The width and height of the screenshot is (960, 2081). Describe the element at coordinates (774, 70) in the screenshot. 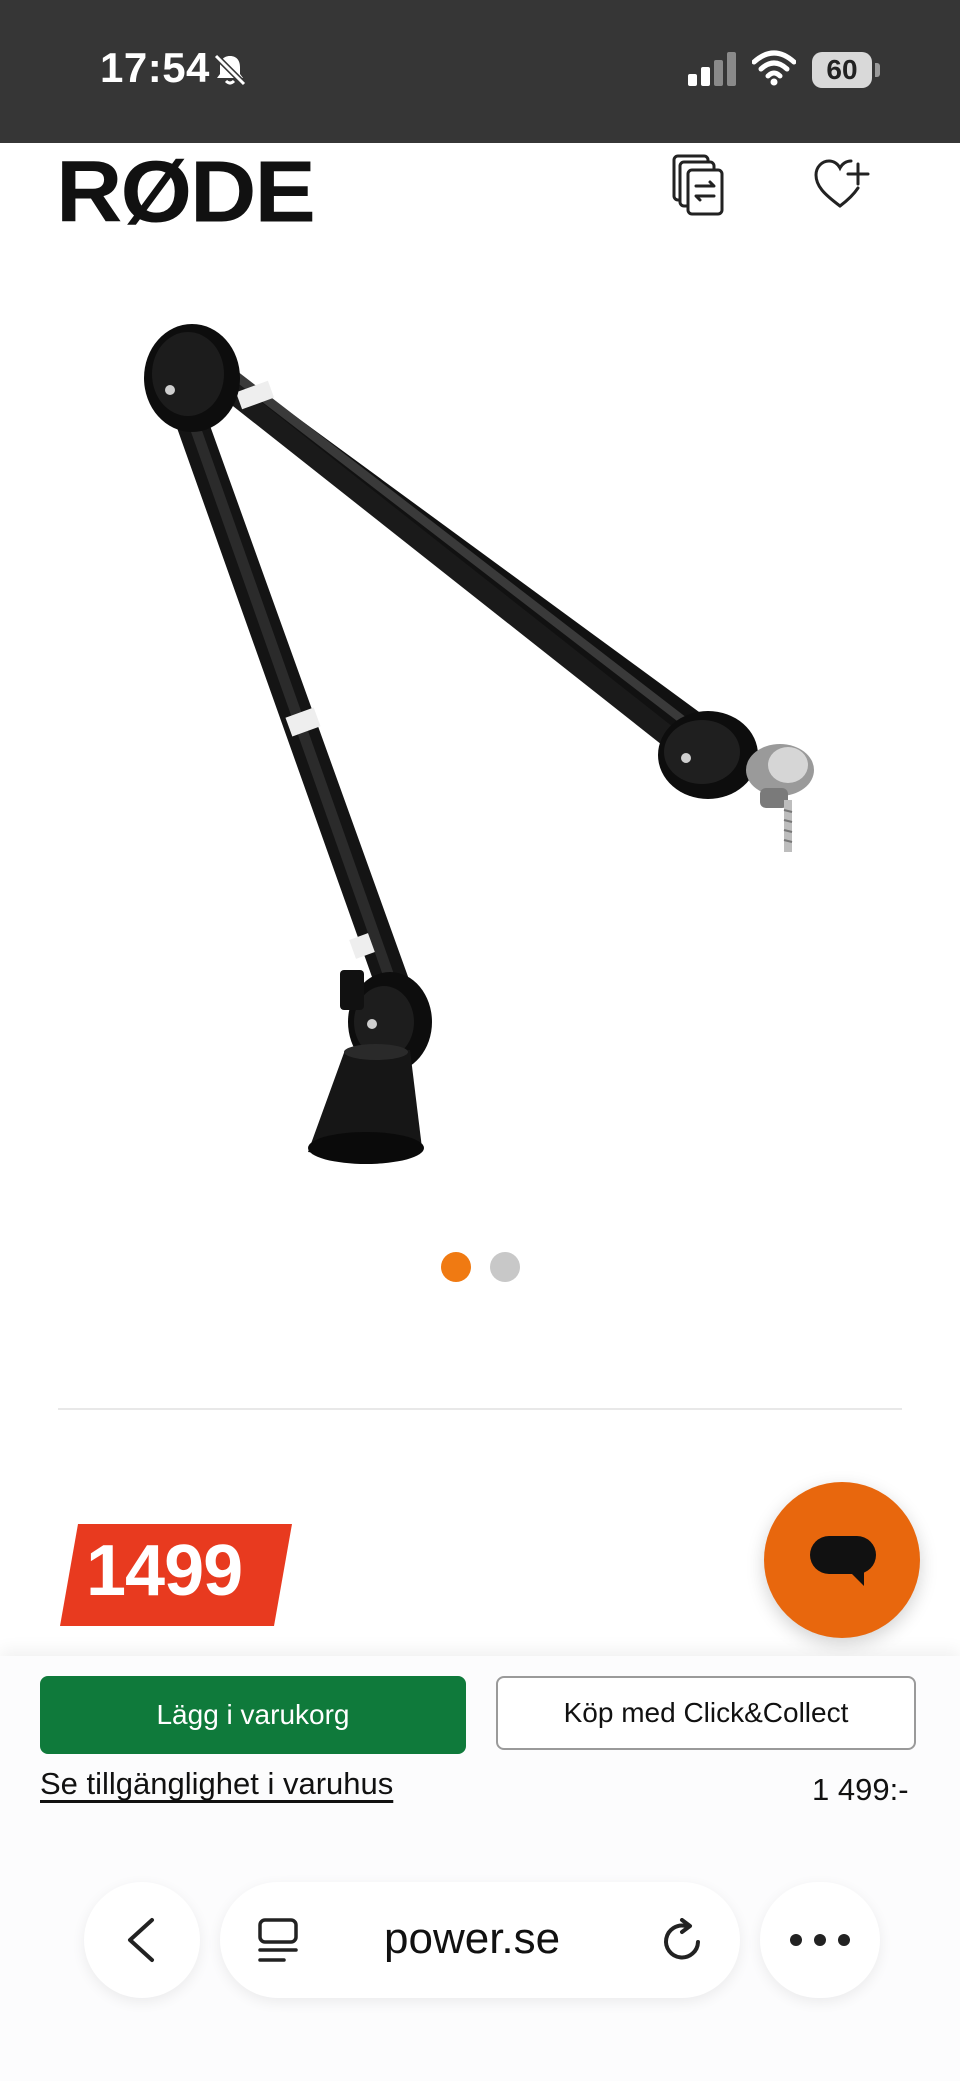

I see `wifi-icon` at that location.